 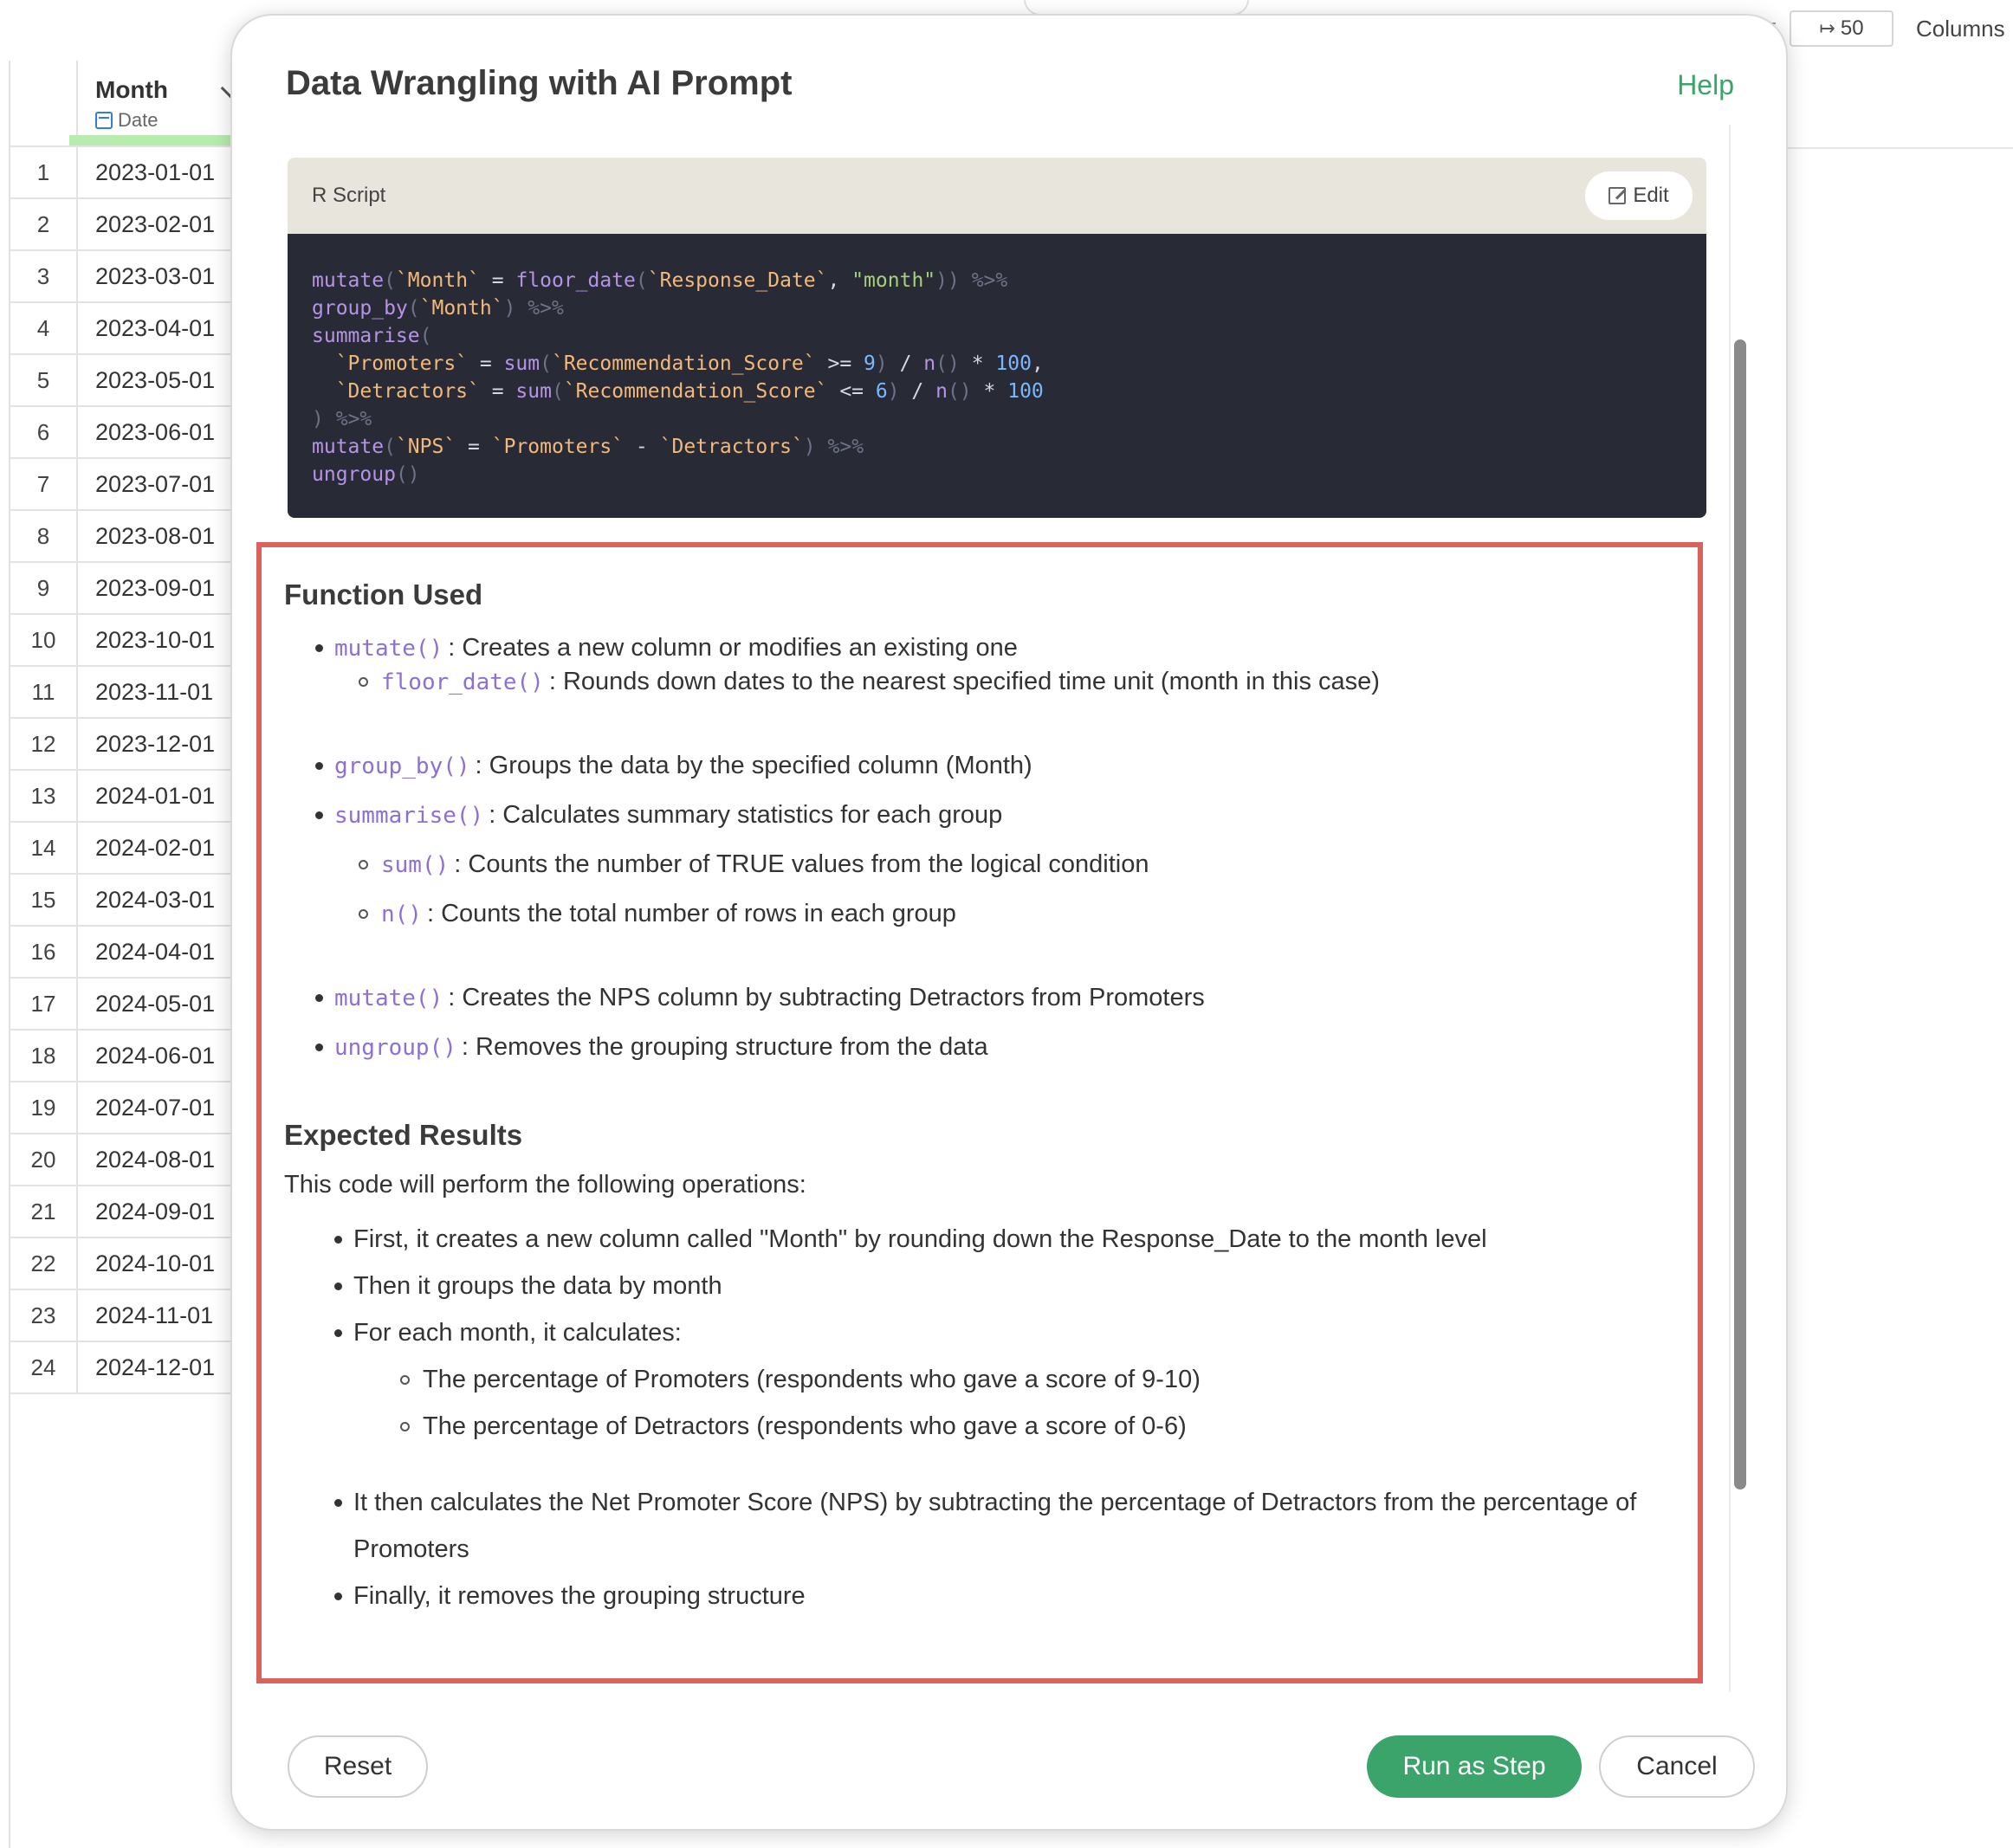 I want to click on month-cell: 2023-08-01, so click(x=146, y=536).